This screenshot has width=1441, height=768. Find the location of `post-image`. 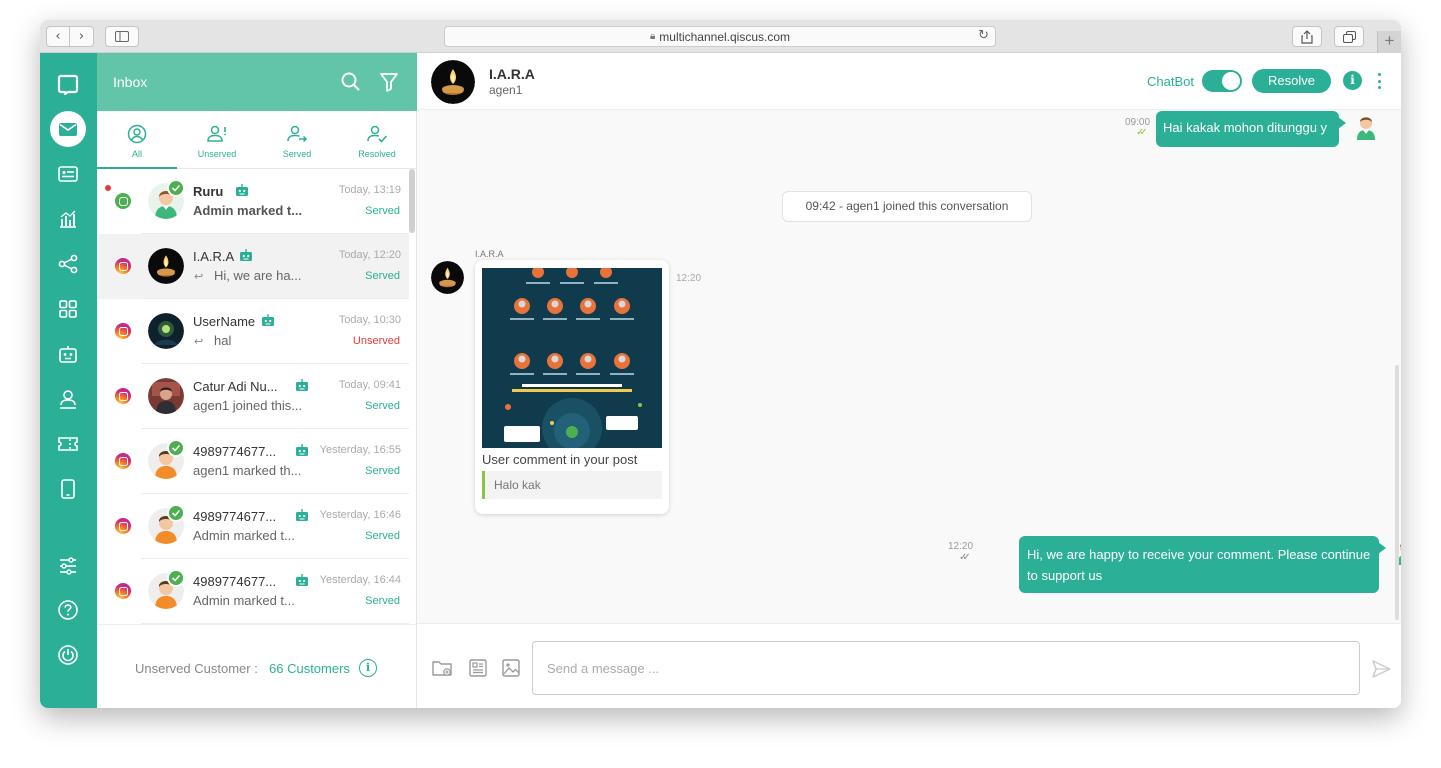

post-image is located at coordinates (572, 358).